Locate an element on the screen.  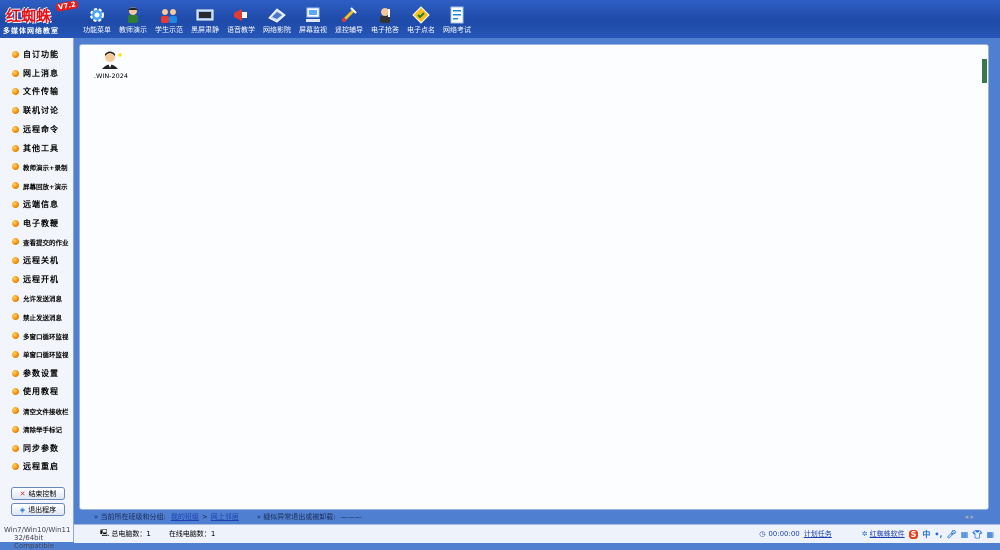
scheduled-task-link: 计划任务 is located at coordinates (818, 534).